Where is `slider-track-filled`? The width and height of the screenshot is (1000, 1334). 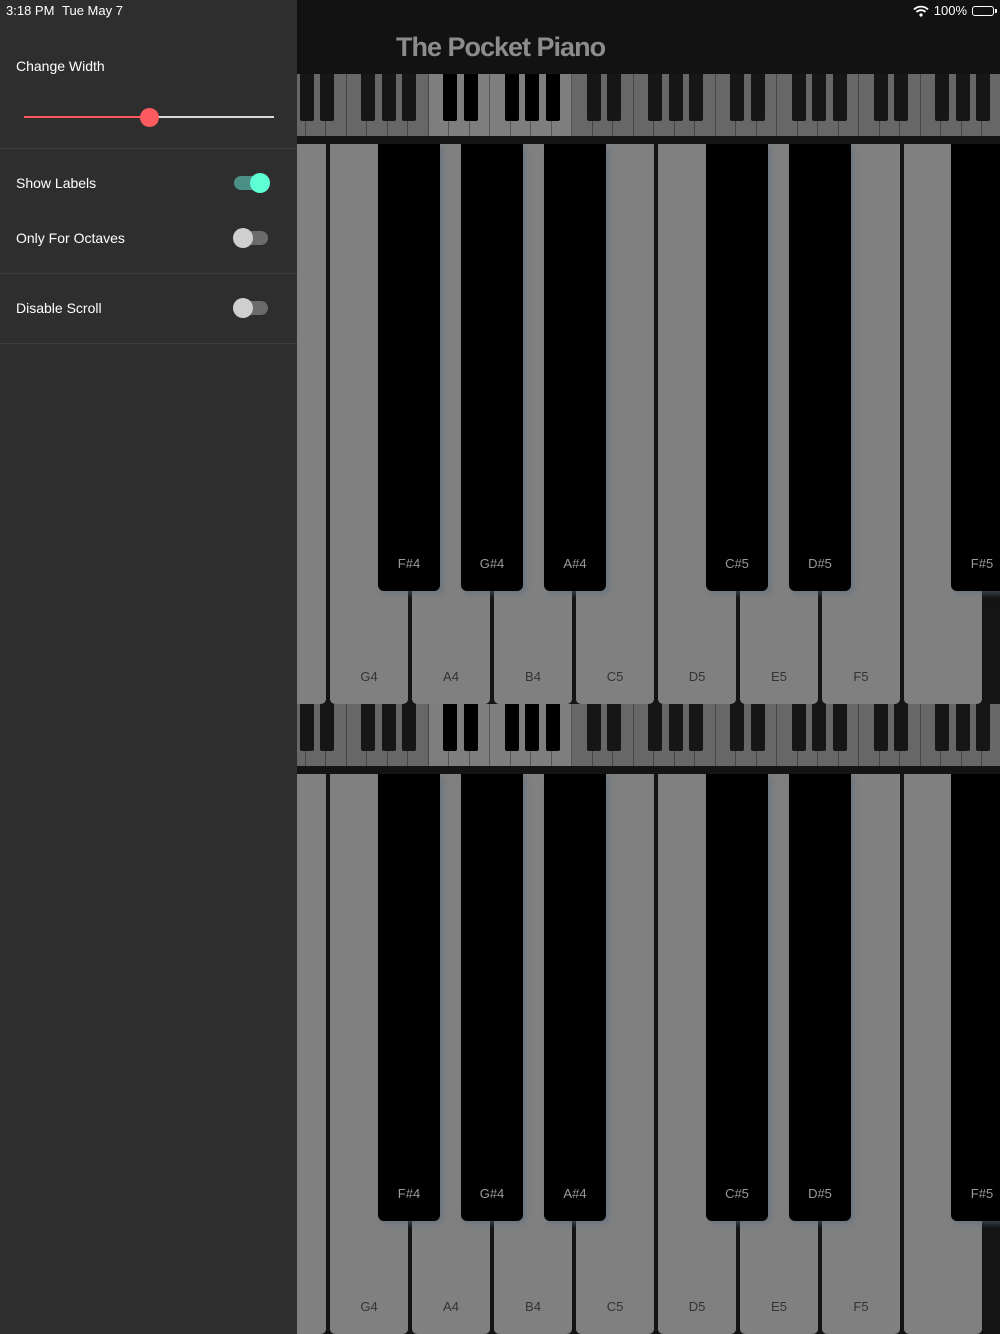 slider-track-filled is located at coordinates (86, 117).